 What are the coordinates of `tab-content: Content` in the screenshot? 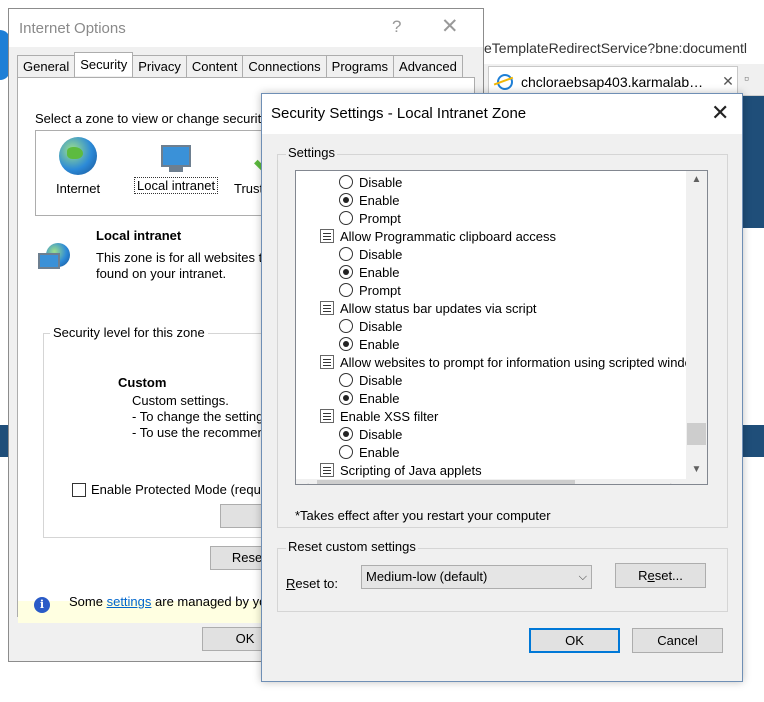 It's located at (214, 66).